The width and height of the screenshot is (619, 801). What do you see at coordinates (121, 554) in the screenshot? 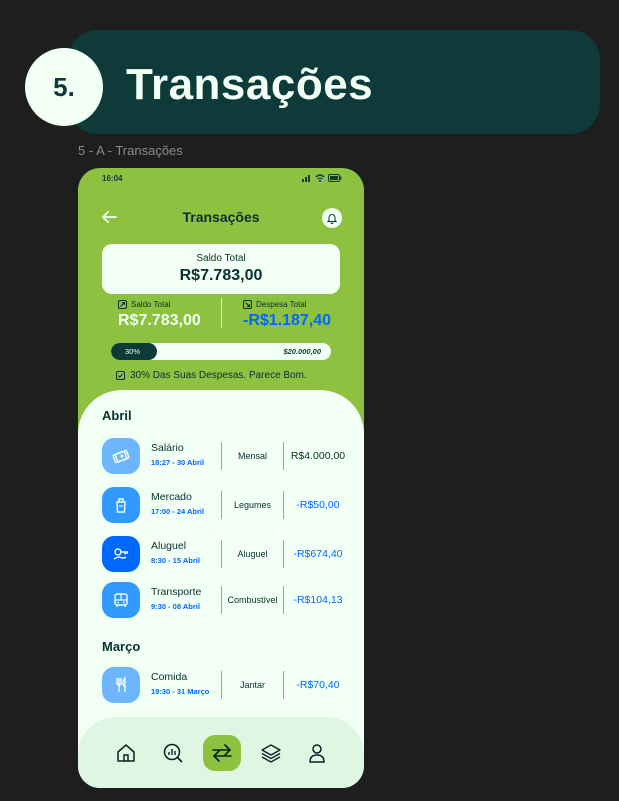
I see `key-icon` at bounding box center [121, 554].